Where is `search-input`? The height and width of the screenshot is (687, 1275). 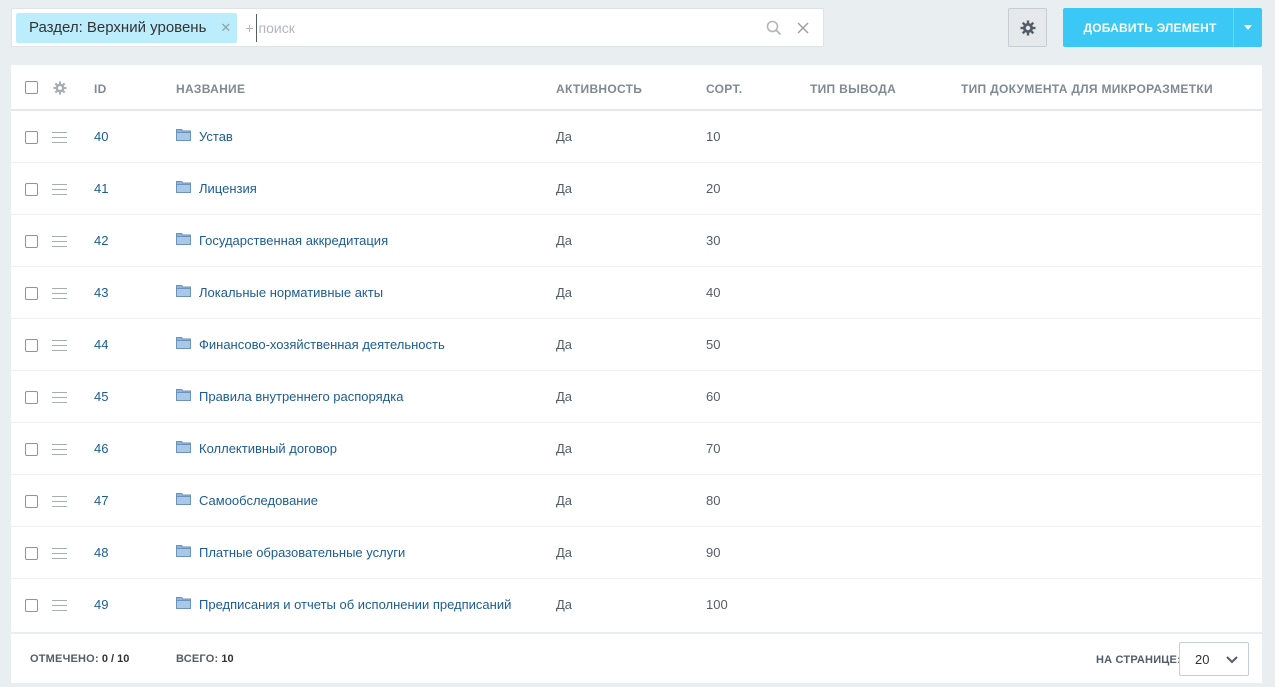 search-input is located at coordinates (509, 27).